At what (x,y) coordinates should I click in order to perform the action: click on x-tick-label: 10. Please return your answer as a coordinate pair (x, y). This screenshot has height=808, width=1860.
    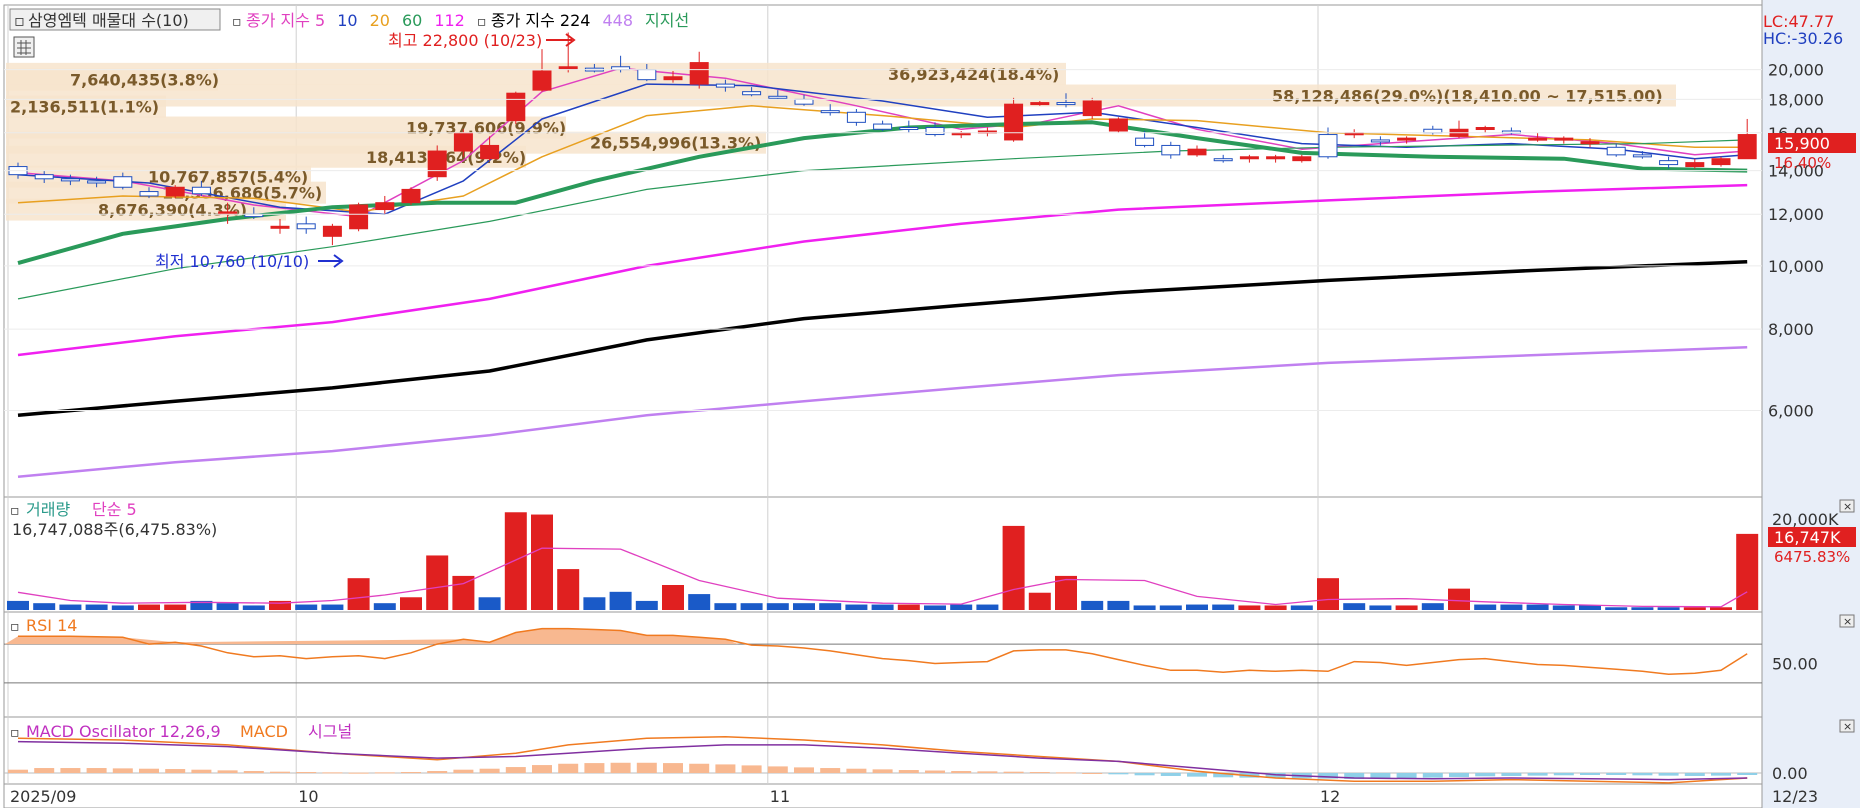
    Looking at the image, I should click on (308, 796).